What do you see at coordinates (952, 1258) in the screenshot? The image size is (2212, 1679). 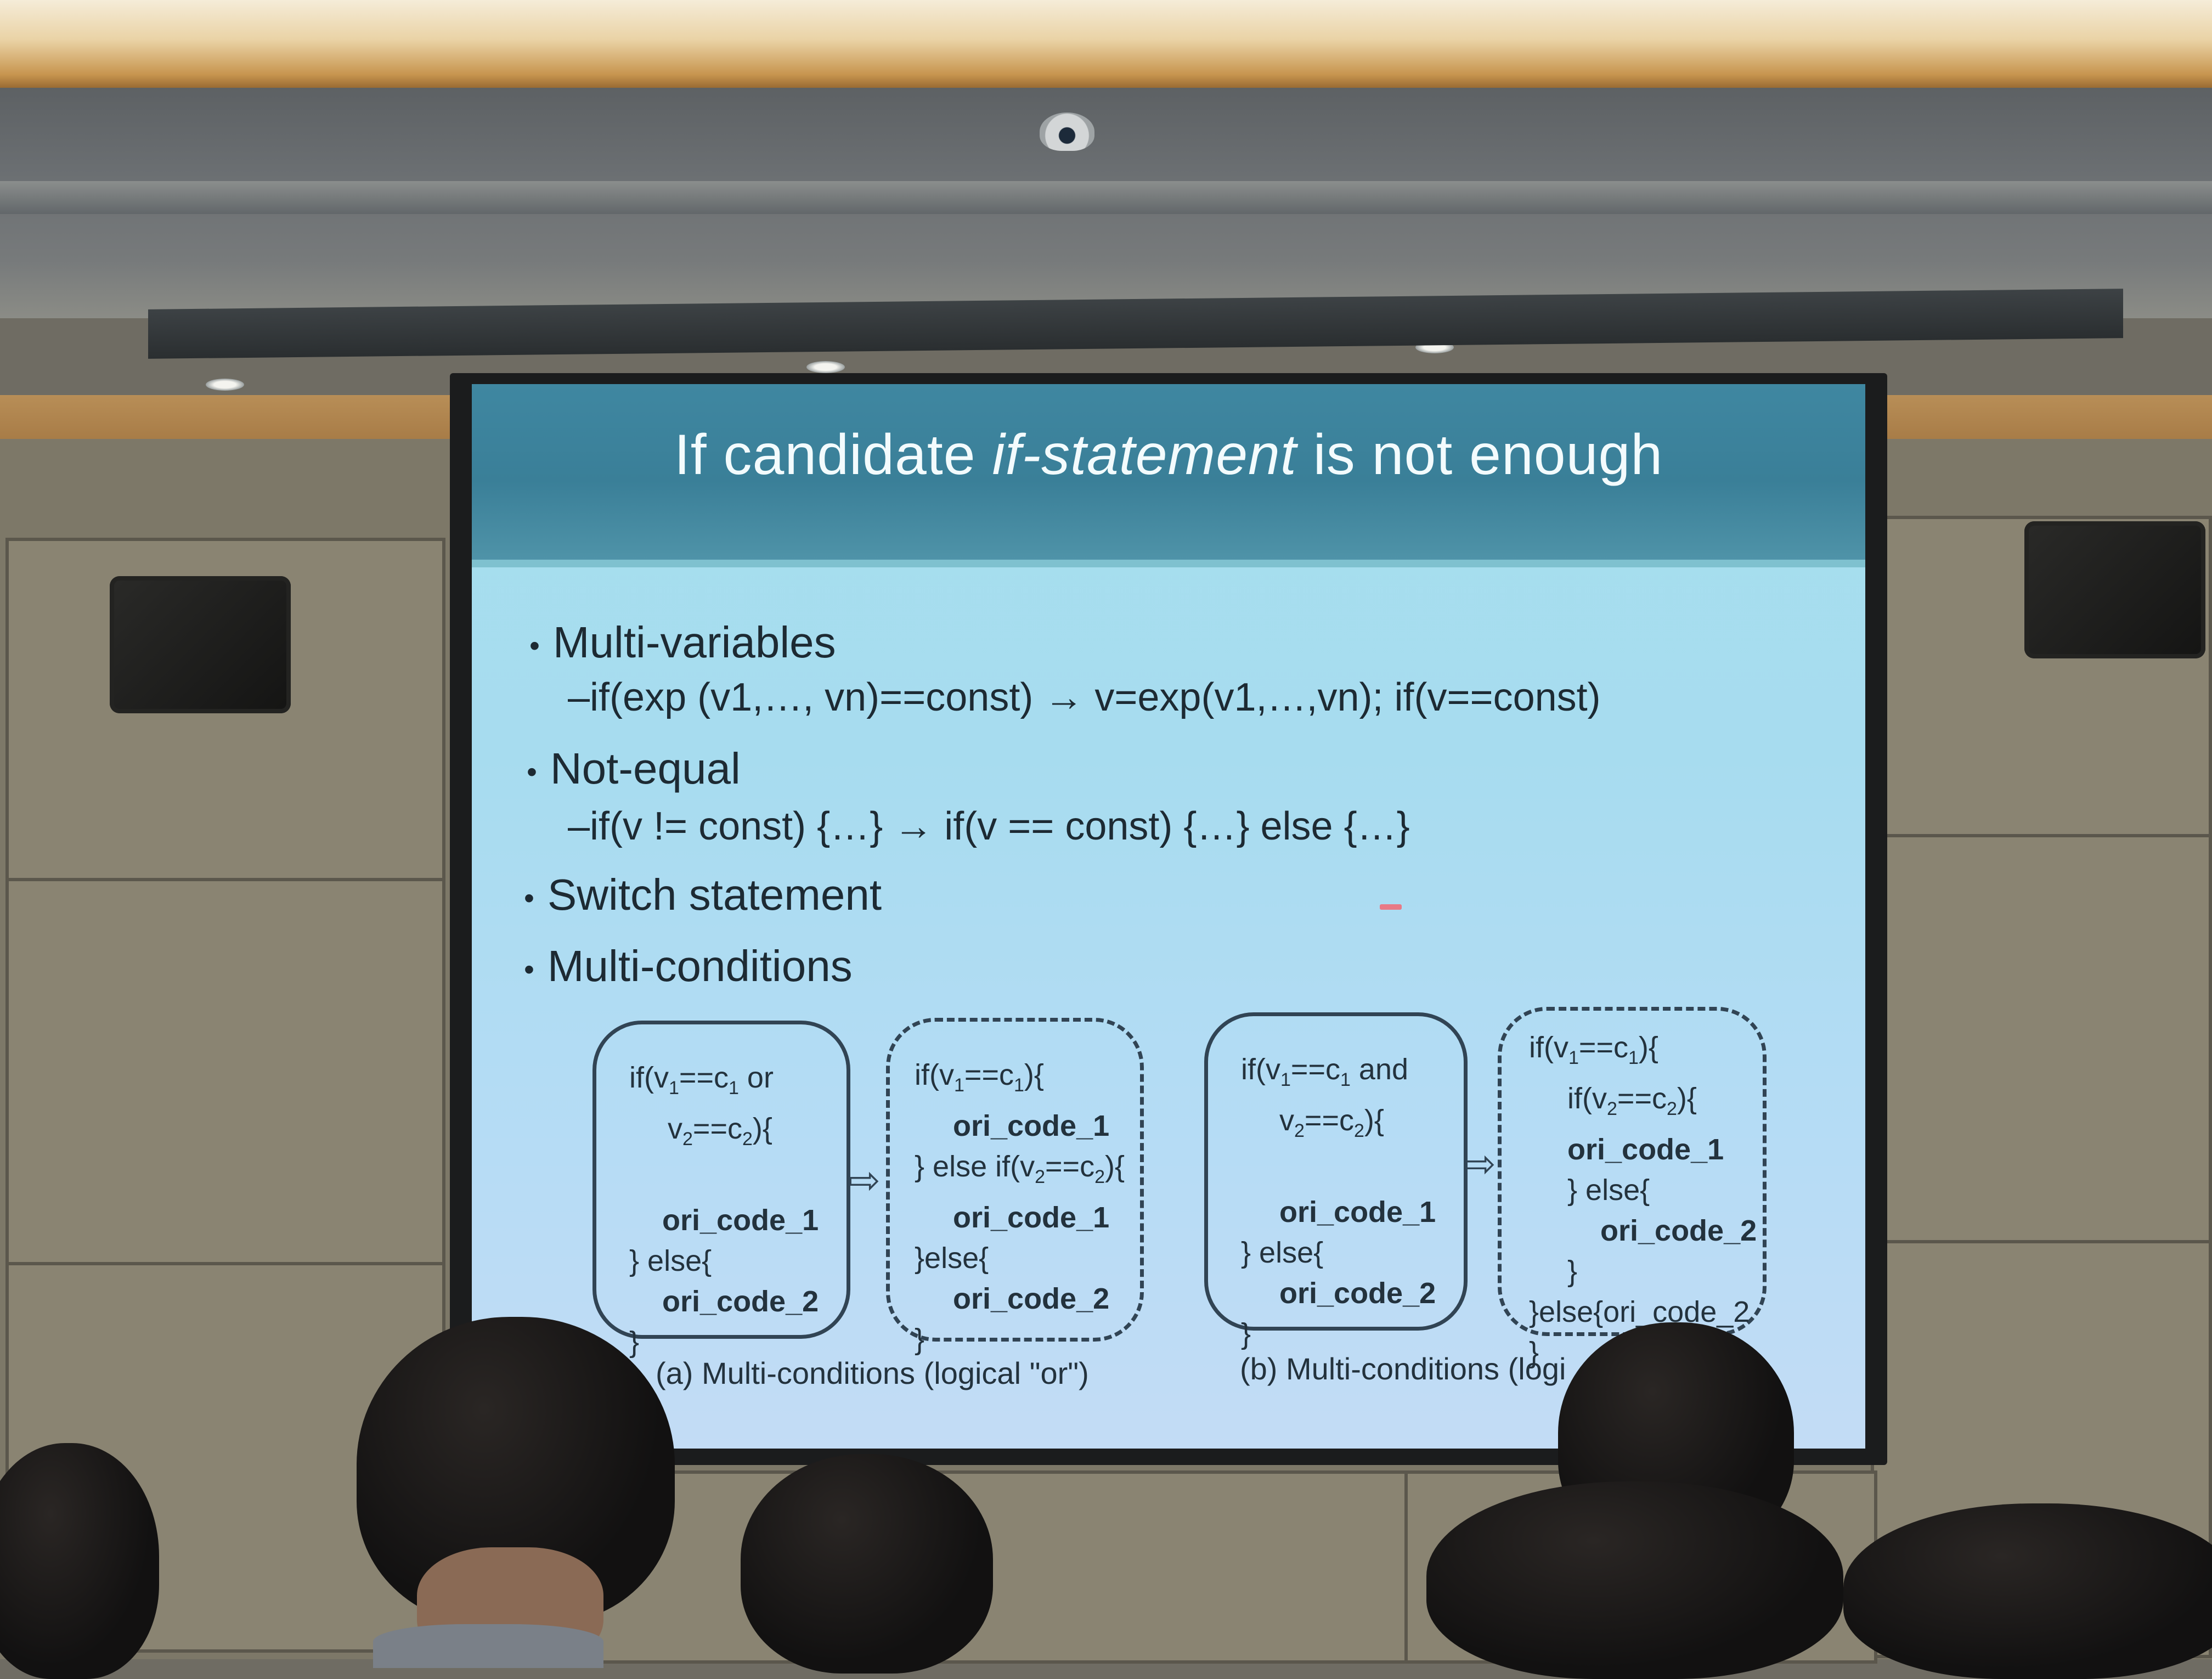 I see `code-line: }else{` at bounding box center [952, 1258].